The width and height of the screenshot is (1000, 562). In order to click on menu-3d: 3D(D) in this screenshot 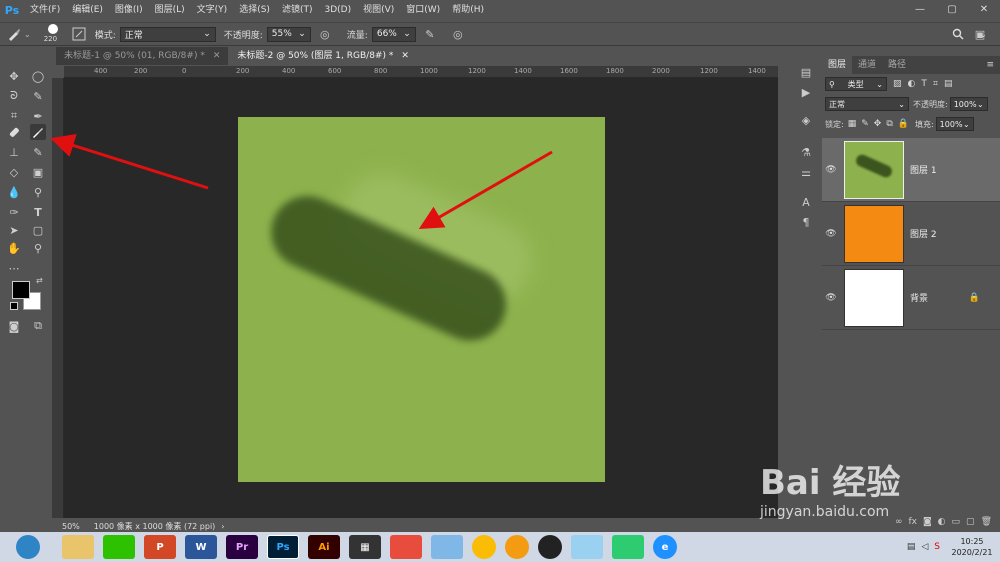, I will do `click(337, 10)`.